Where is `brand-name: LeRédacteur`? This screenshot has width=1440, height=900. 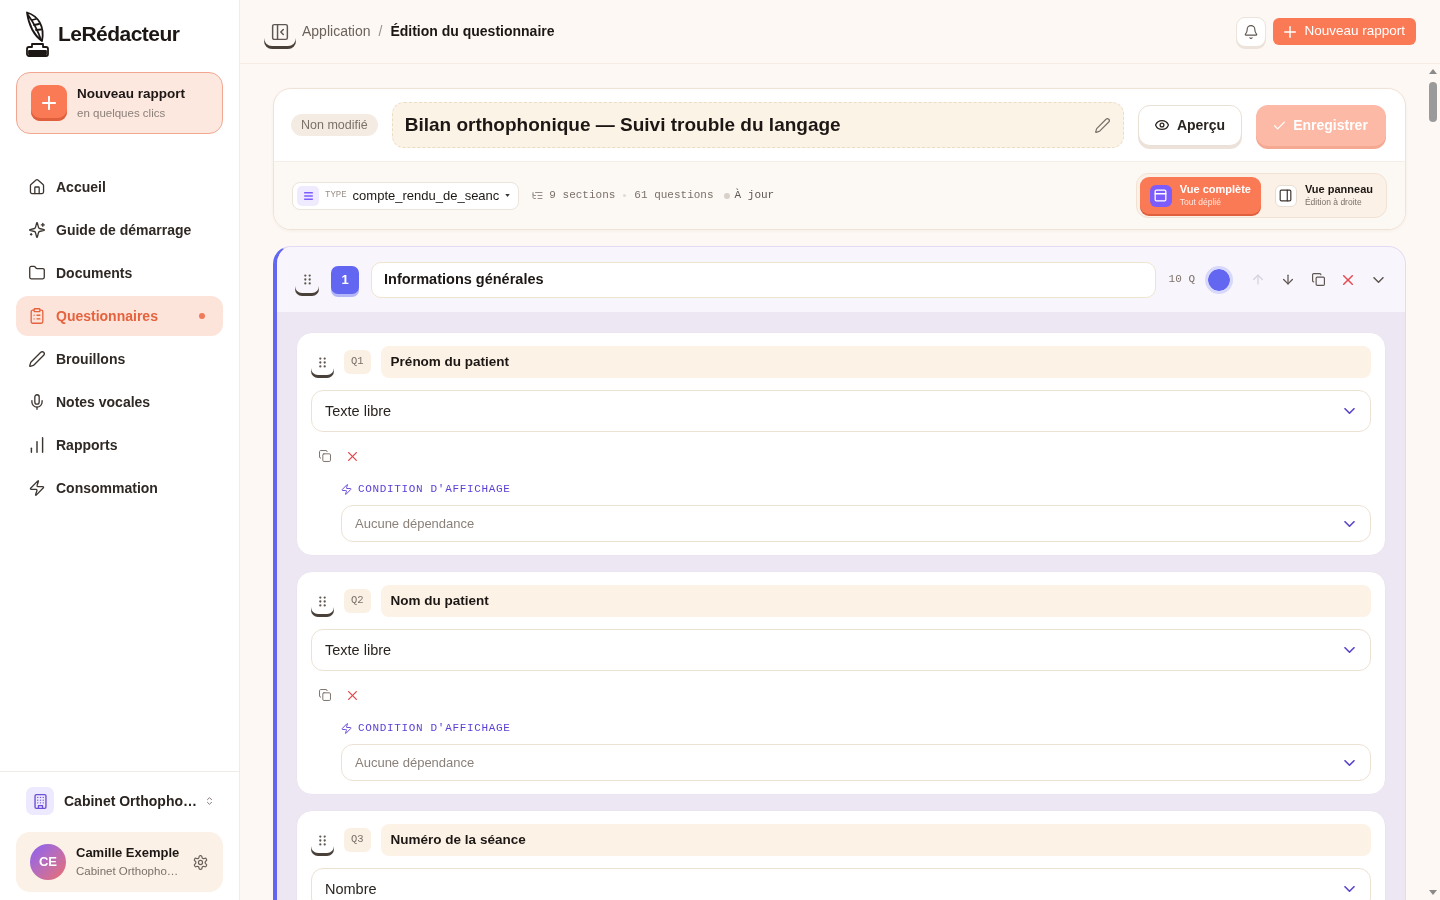
brand-name: LeRédacteur is located at coordinates (119, 34).